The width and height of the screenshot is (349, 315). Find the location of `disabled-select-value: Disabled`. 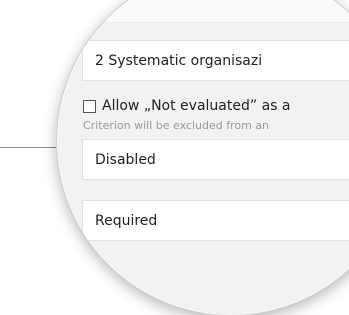

disabled-select-value: Disabled is located at coordinates (125, 159).